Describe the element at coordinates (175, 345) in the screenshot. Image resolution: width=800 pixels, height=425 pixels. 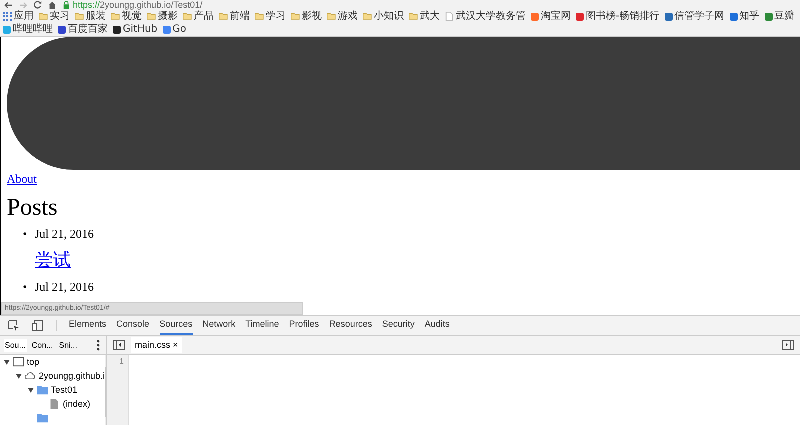
I see `close-icon: ×` at that location.